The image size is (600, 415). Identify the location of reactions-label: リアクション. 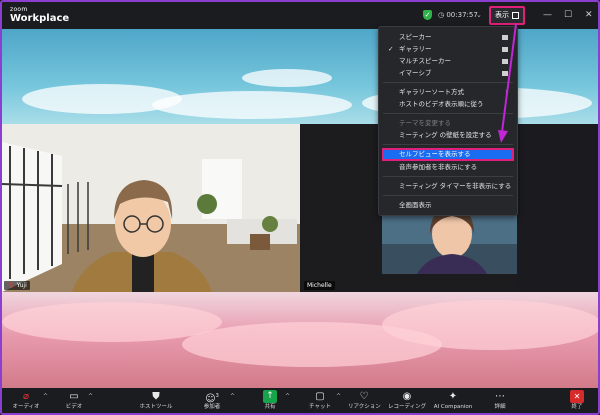
(364, 407).